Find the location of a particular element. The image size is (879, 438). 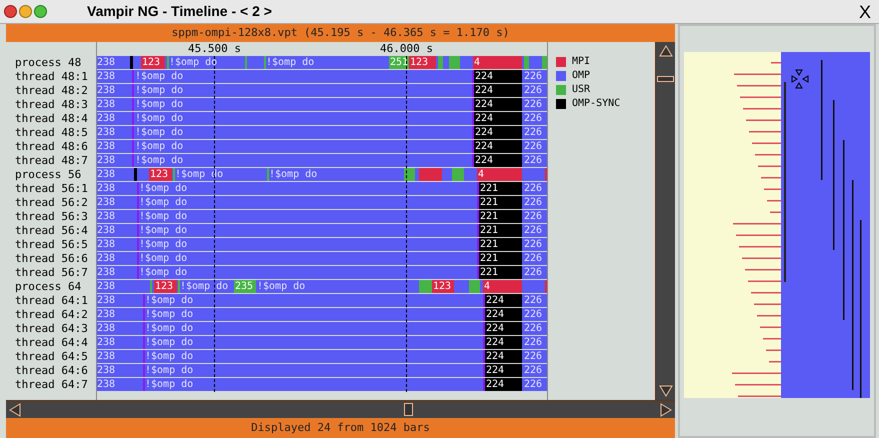

axis-label: 45.500 s is located at coordinates (214, 49).